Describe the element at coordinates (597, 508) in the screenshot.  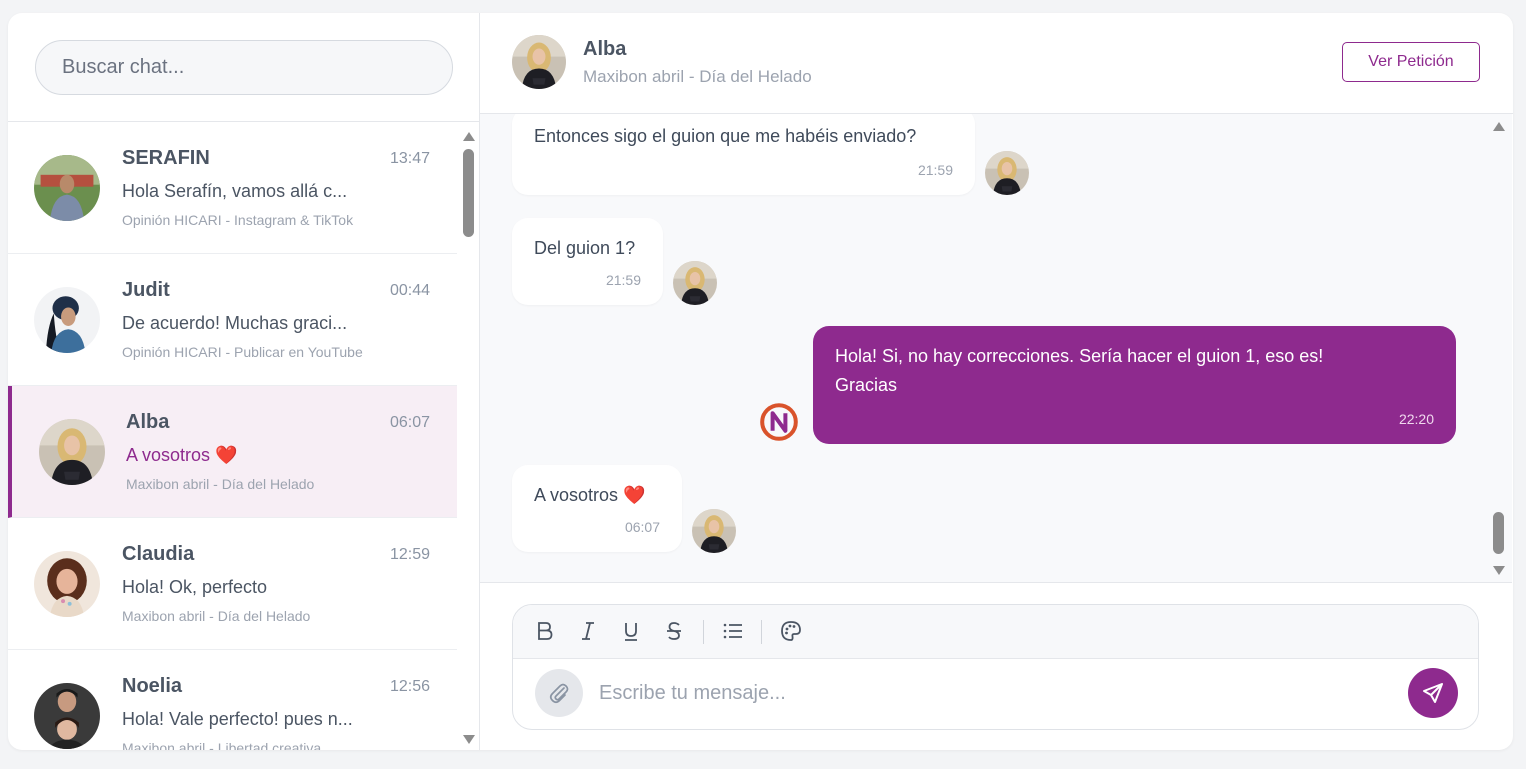
I see `message-bubble-incoming: A vosotros ❤️ 06:07` at that location.